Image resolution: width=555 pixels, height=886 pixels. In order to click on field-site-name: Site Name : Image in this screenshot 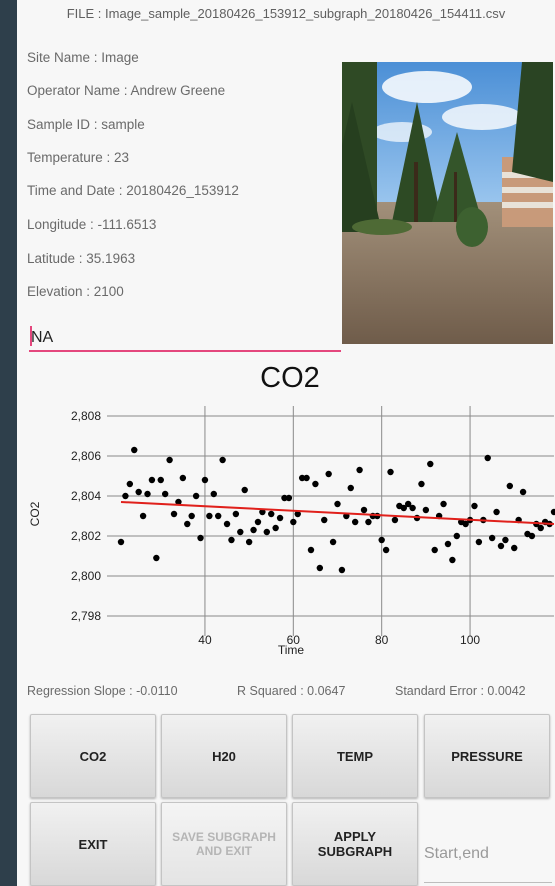, I will do `click(83, 57)`.